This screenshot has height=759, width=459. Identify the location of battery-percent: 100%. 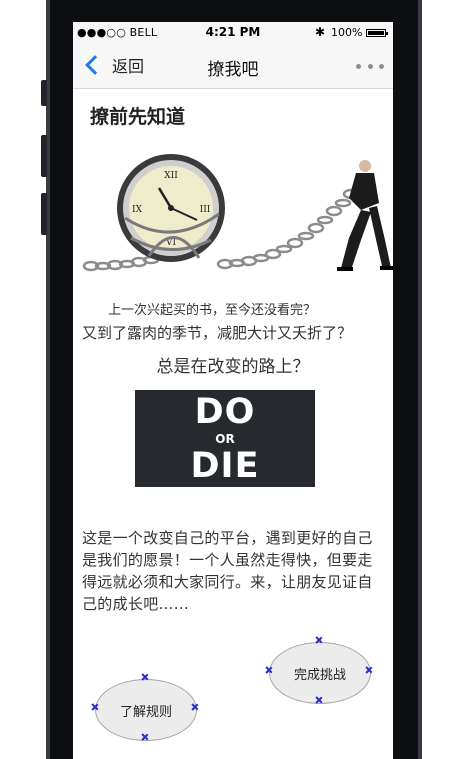
(347, 32).